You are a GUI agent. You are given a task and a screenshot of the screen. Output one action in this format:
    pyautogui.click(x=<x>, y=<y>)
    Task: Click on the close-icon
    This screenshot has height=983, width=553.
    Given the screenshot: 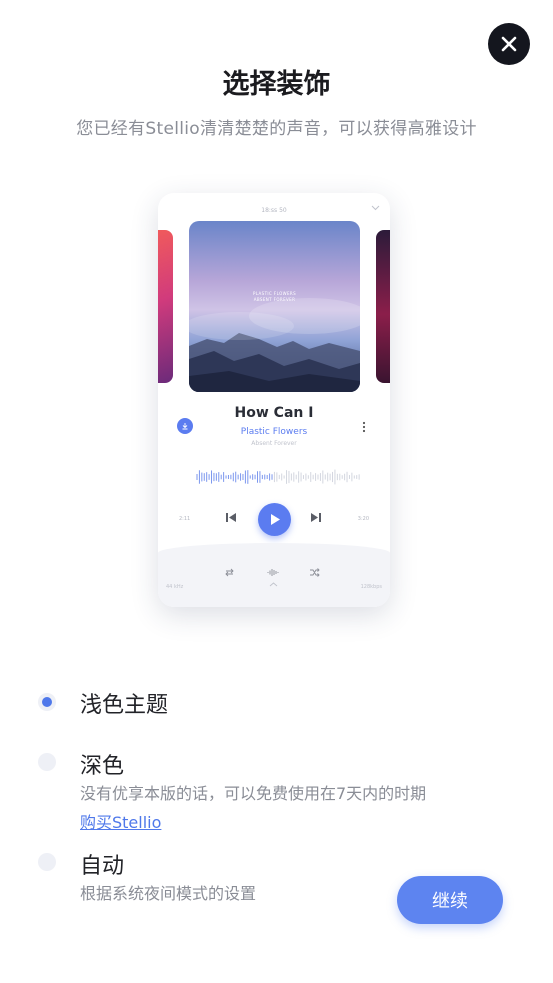 What is the action you would take?
    pyautogui.click(x=509, y=44)
    